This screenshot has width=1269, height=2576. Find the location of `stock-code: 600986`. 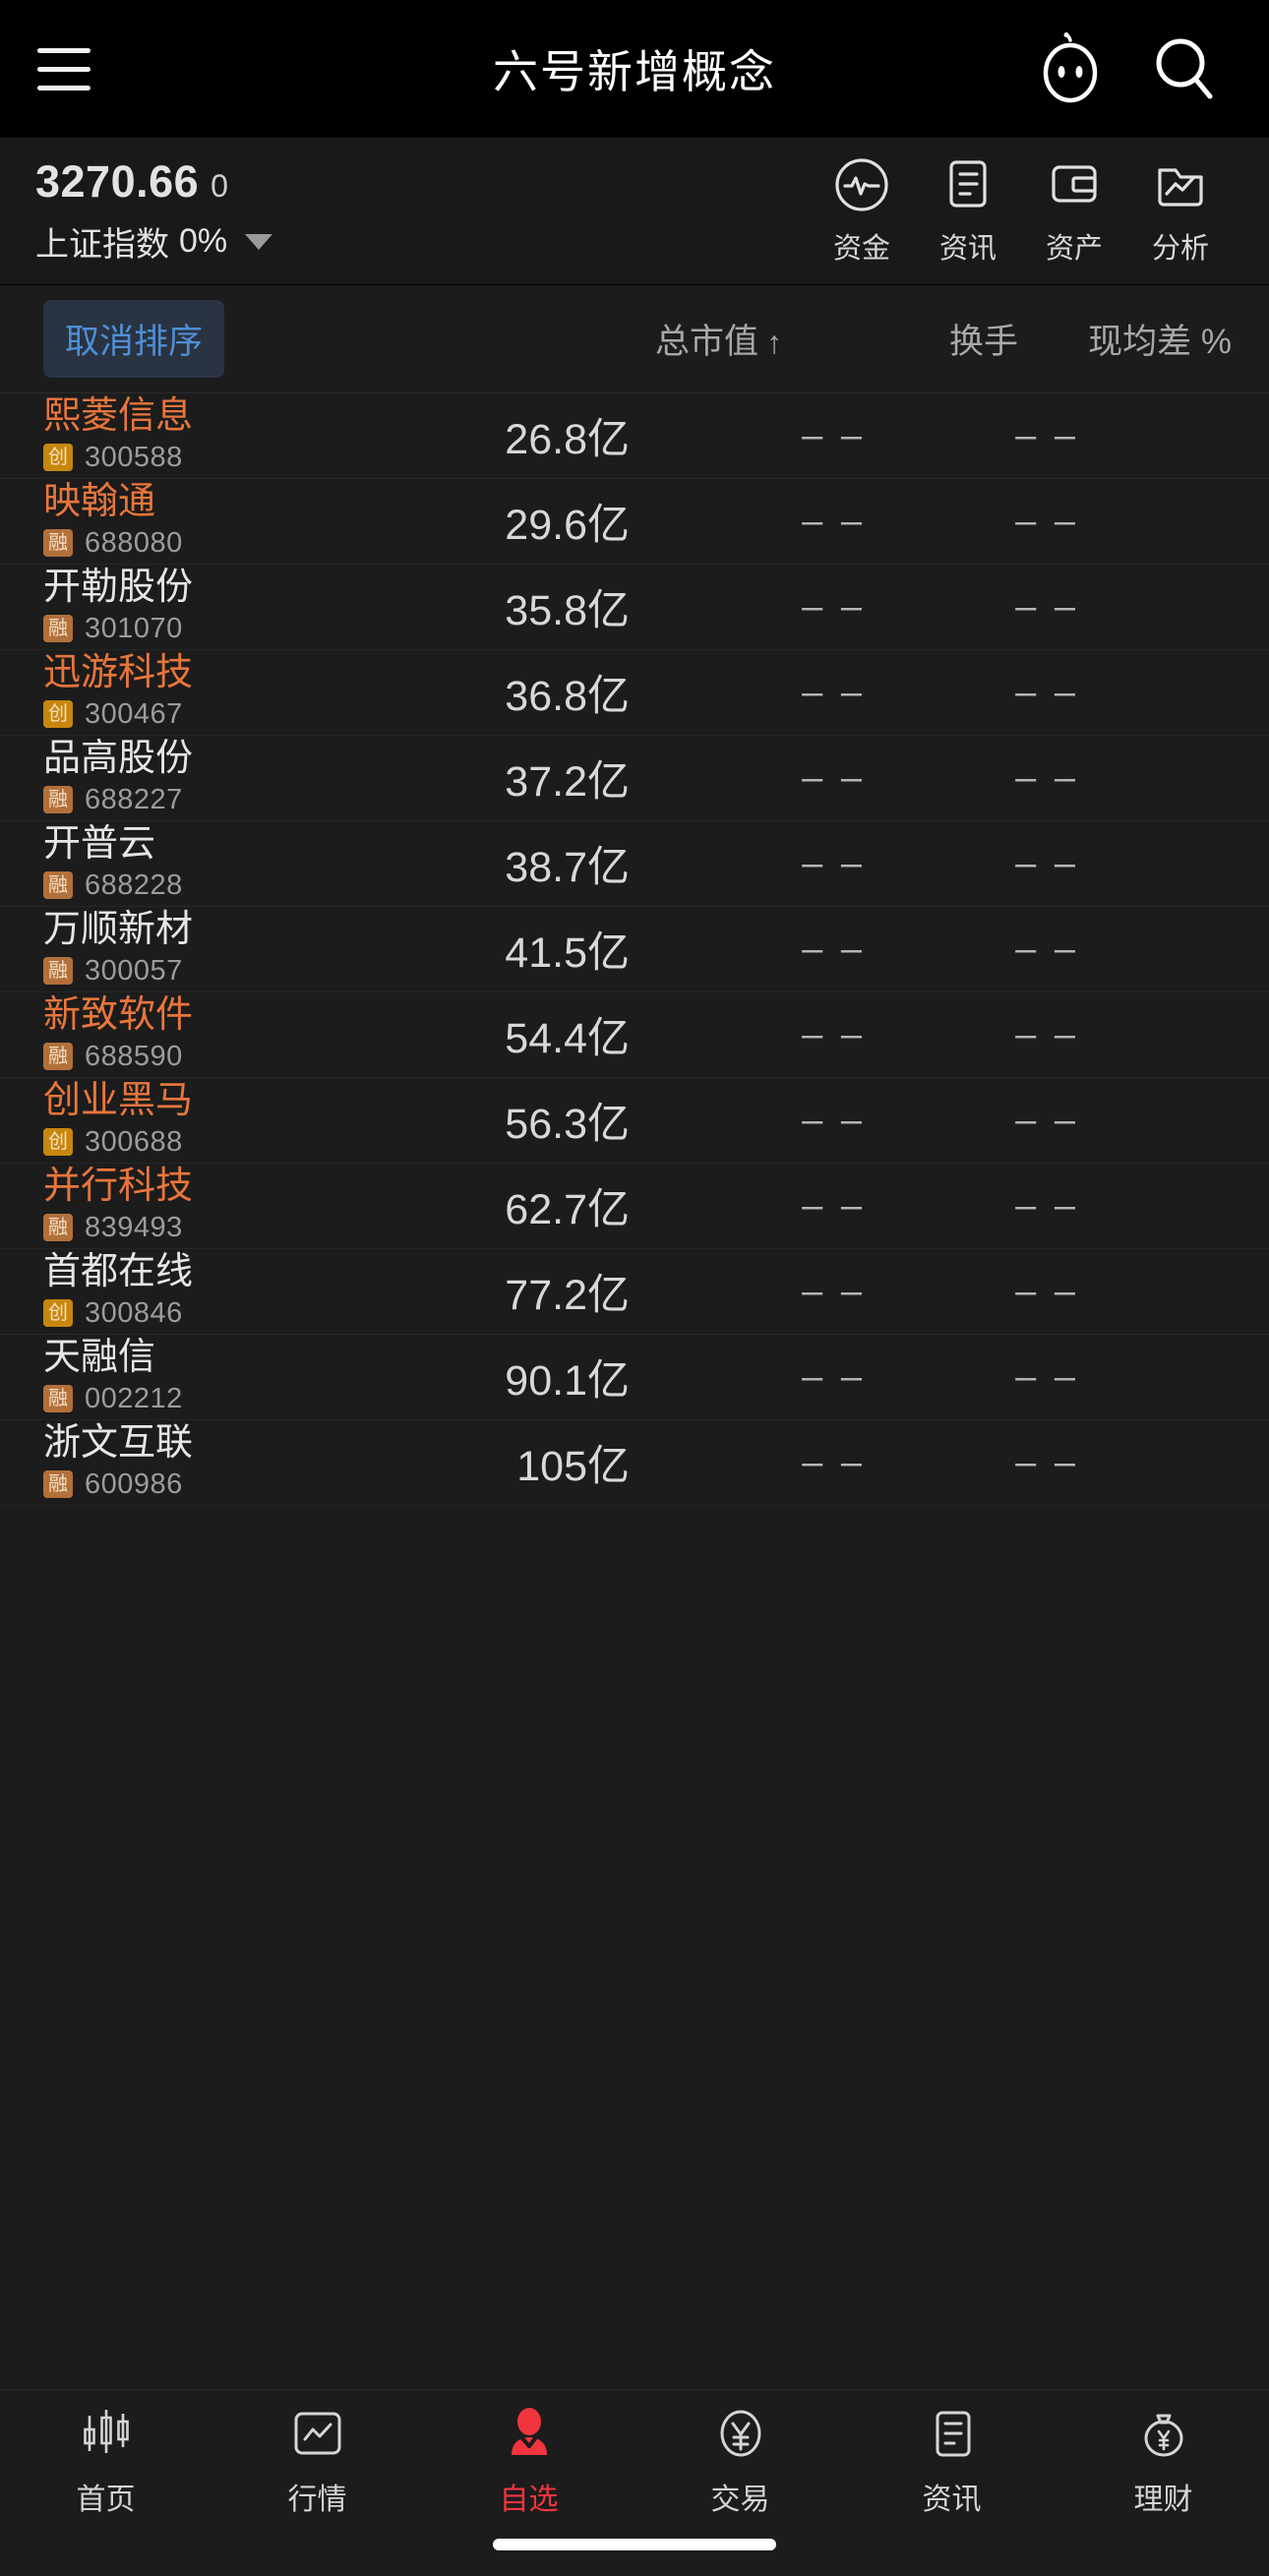

stock-code: 600986 is located at coordinates (134, 1484).